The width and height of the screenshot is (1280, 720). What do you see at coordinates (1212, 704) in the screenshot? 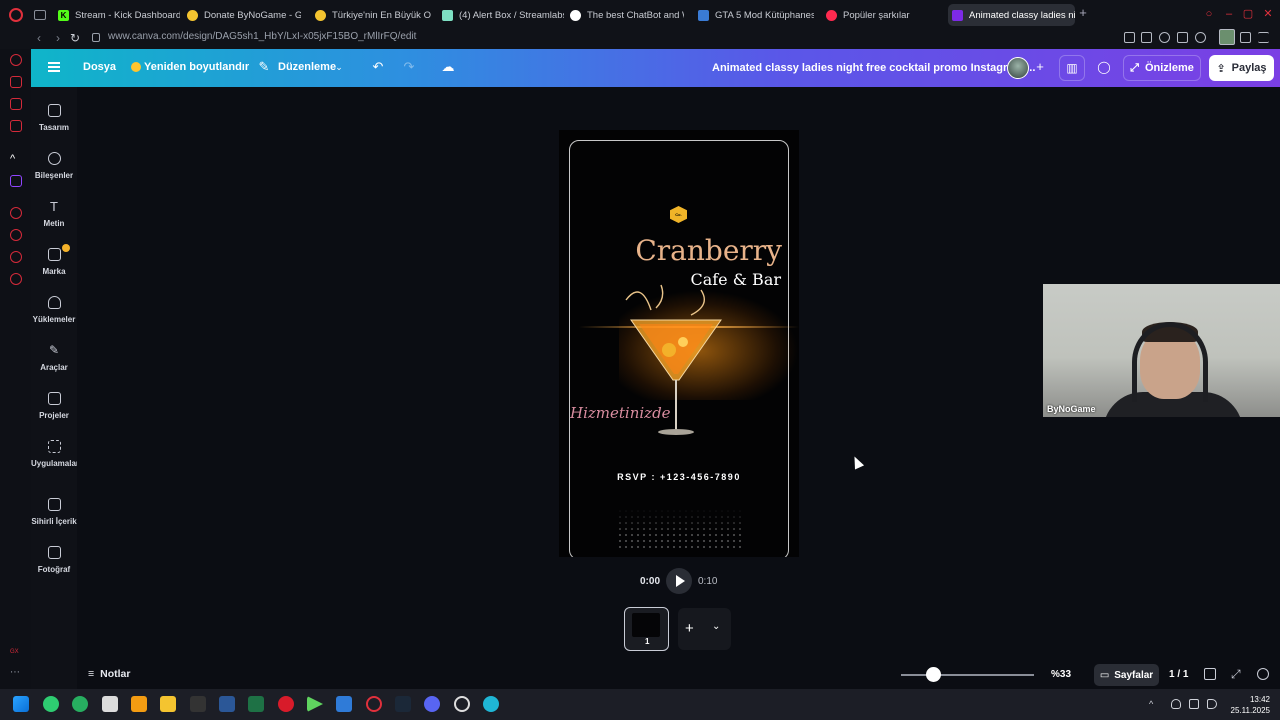
I see `volume-icon` at bounding box center [1212, 704].